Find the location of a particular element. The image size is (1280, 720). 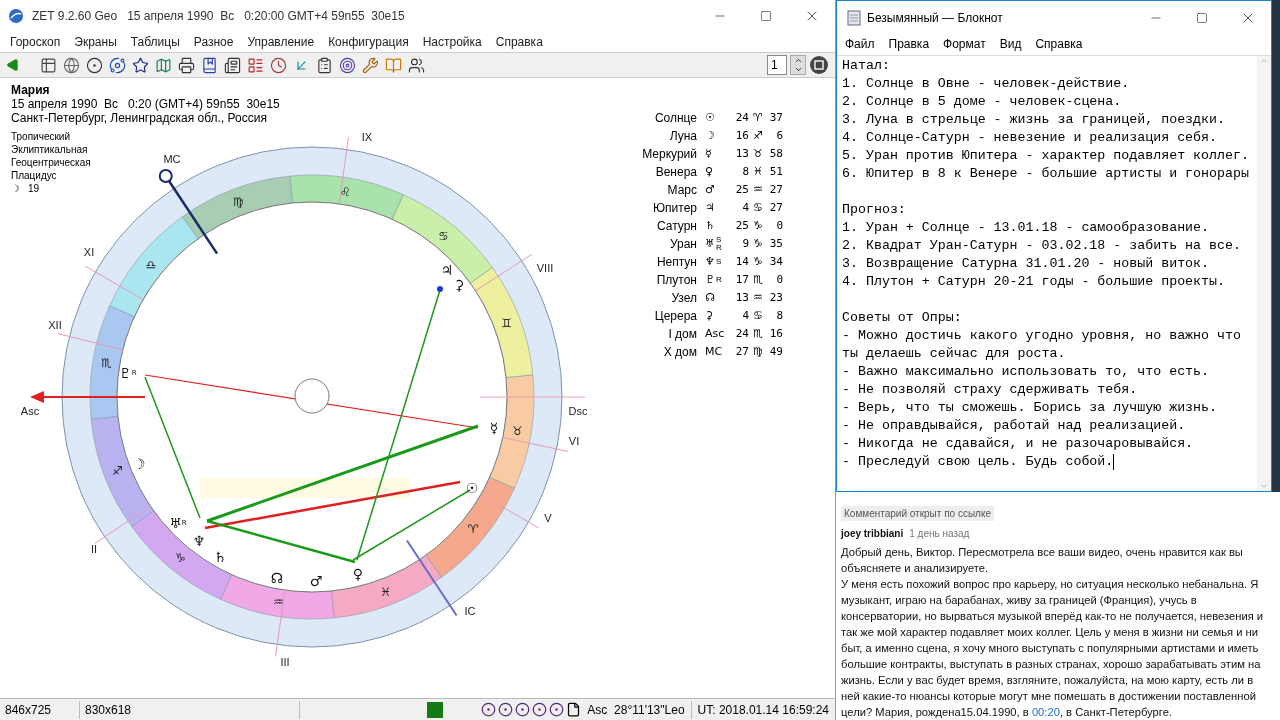

star-icon is located at coordinates (140, 65).